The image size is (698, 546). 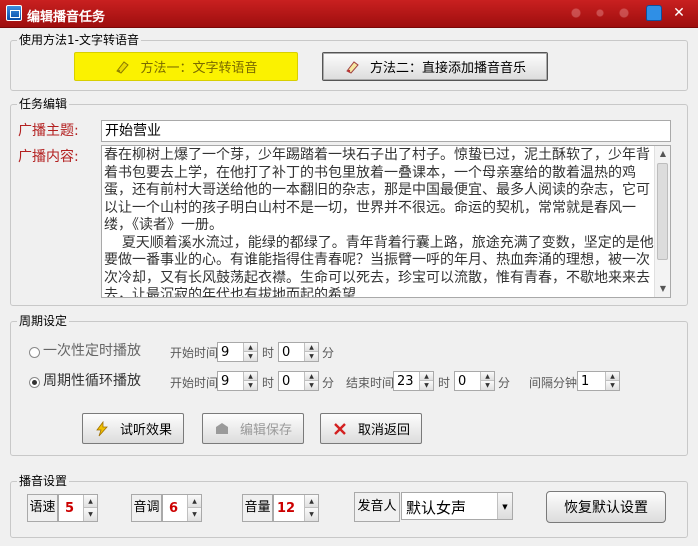 What do you see at coordinates (600, 13) in the screenshot?
I see `title-decoration` at bounding box center [600, 13].